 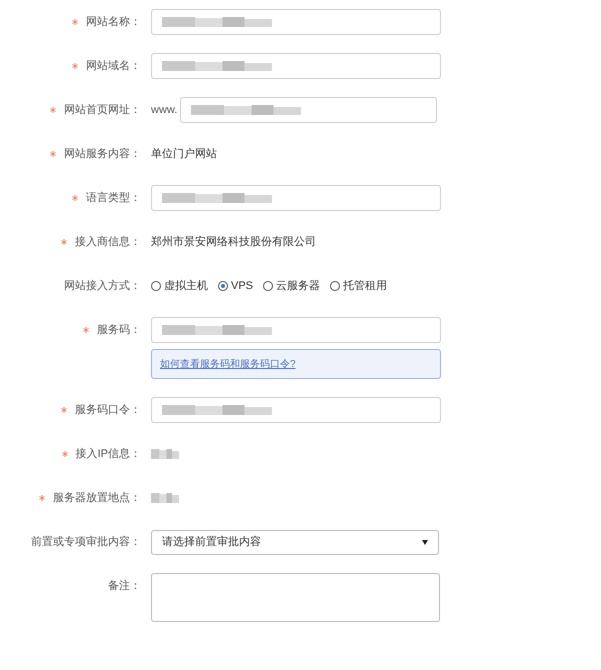 What do you see at coordinates (119, 330) in the screenshot?
I see `field-label: 服务码：` at bounding box center [119, 330].